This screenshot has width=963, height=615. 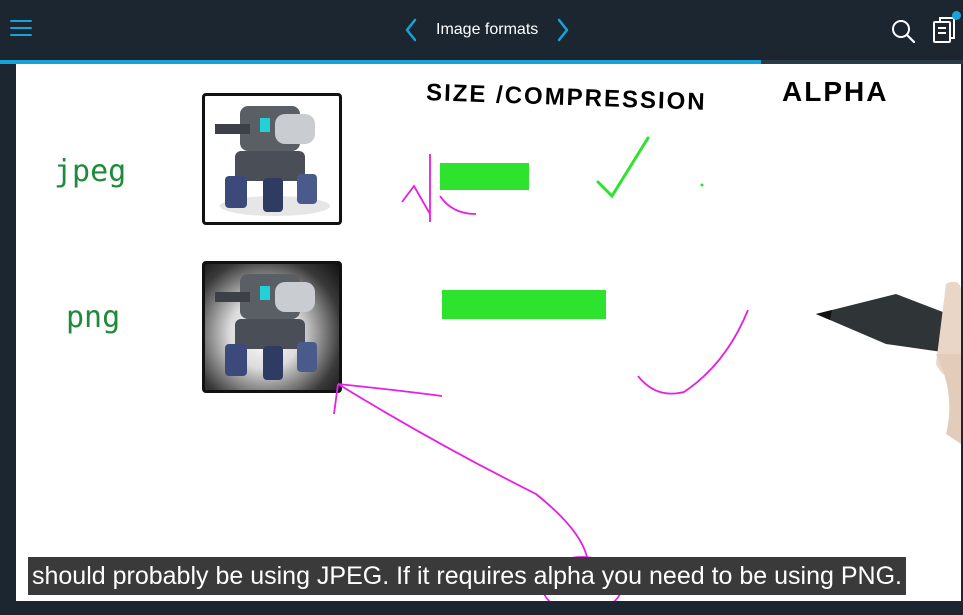 What do you see at coordinates (693, 352) in the screenshot?
I see `png-alpha-check` at bounding box center [693, 352].